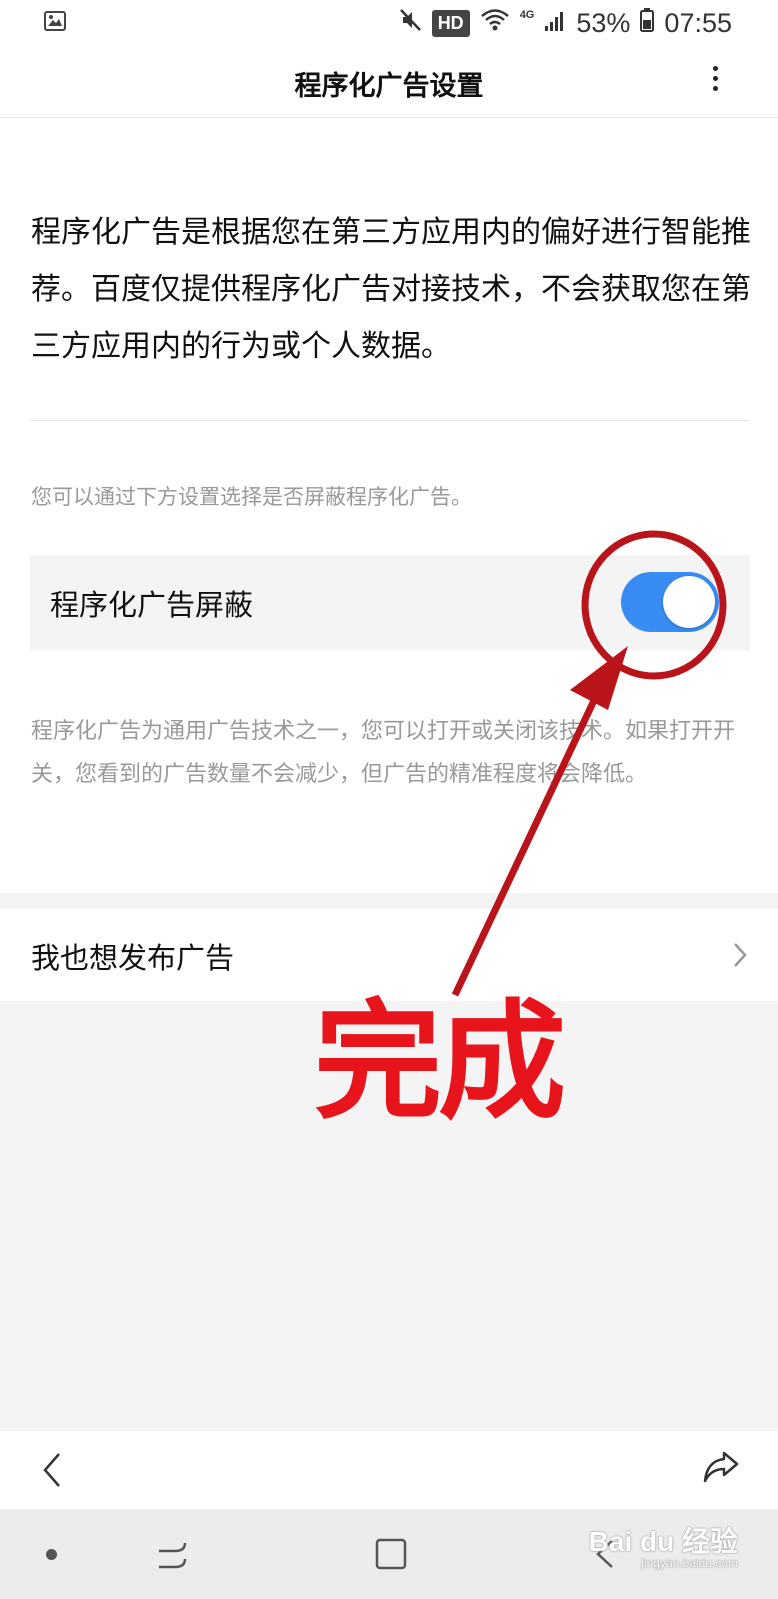 The height and width of the screenshot is (1599, 778). What do you see at coordinates (133, 958) in the screenshot?
I see `publish-ads-label: 我也想发布广告` at bounding box center [133, 958].